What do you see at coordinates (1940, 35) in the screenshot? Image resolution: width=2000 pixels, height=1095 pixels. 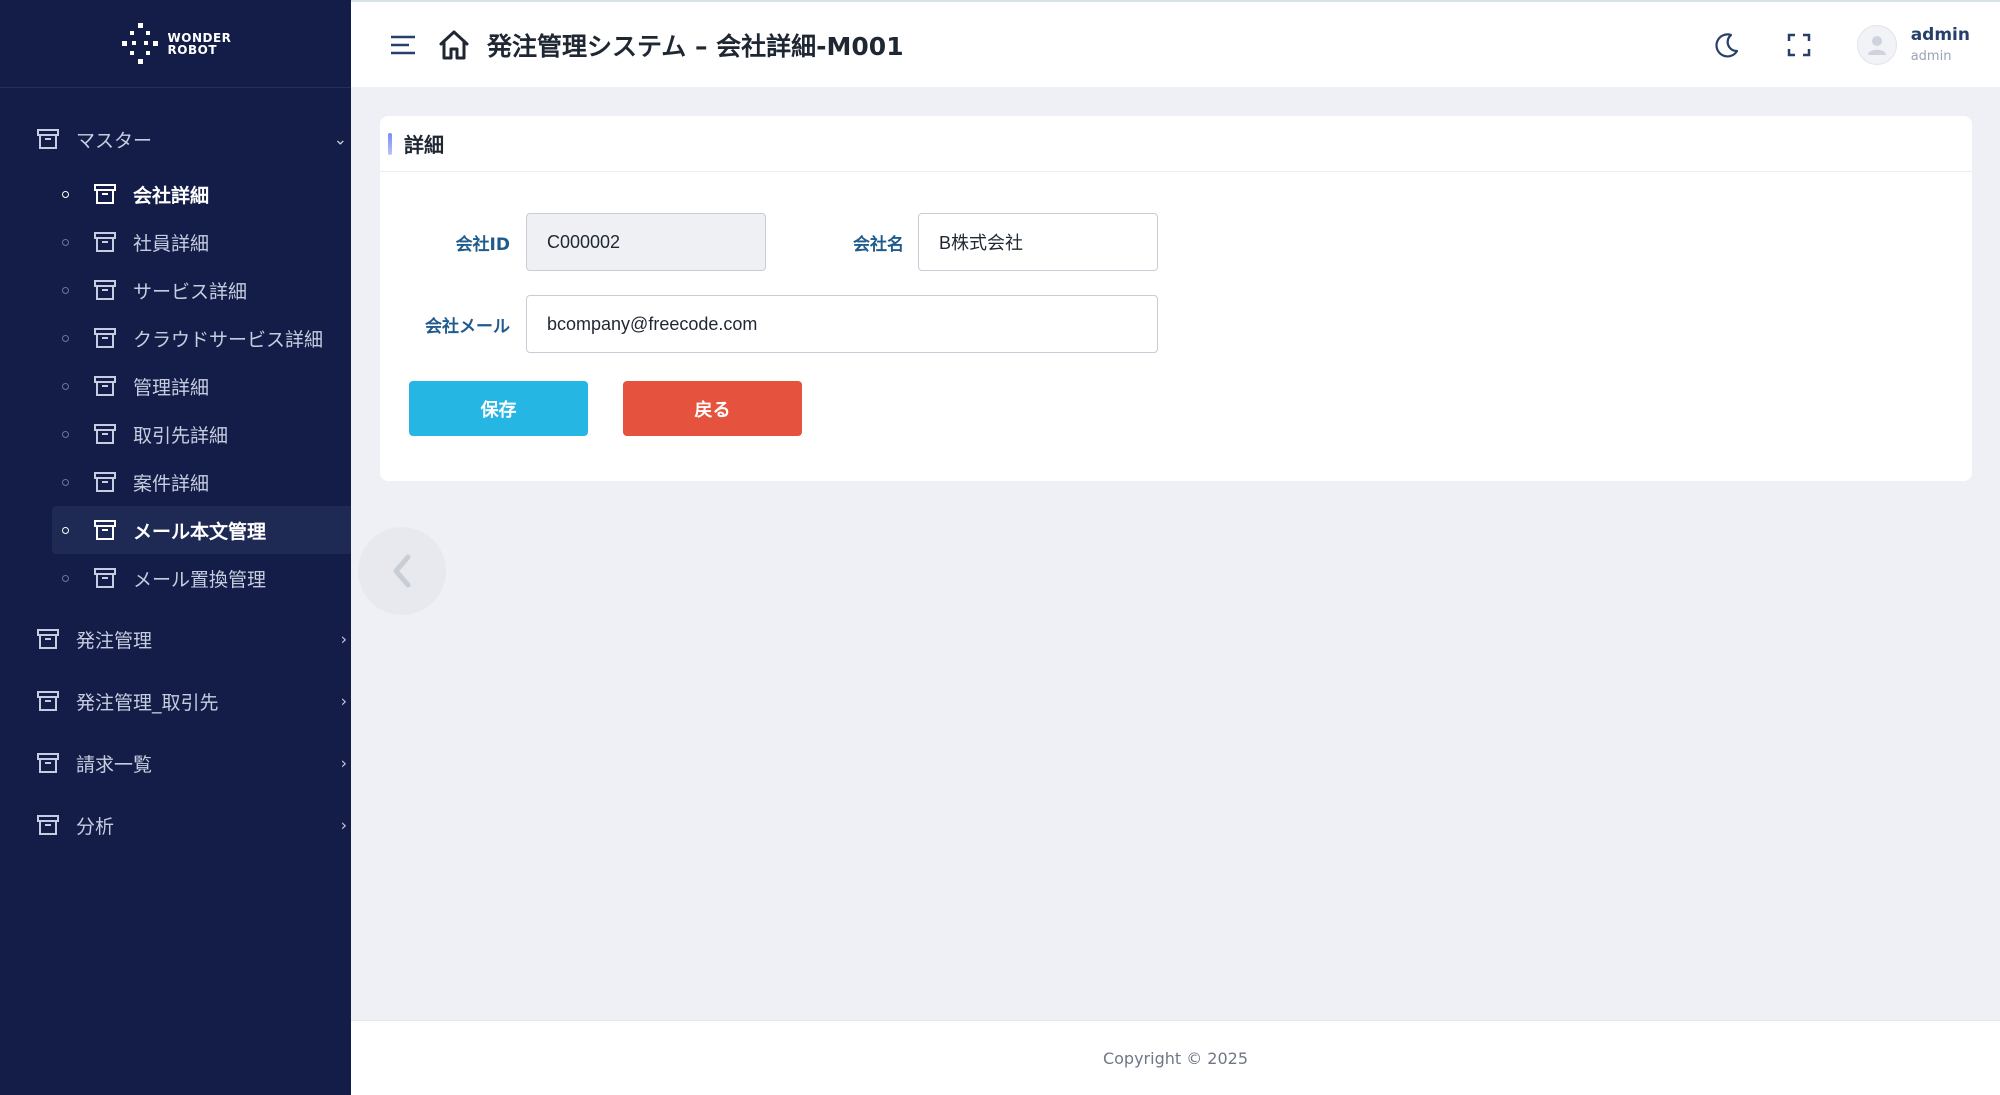 I see `user-name: admin` at bounding box center [1940, 35].